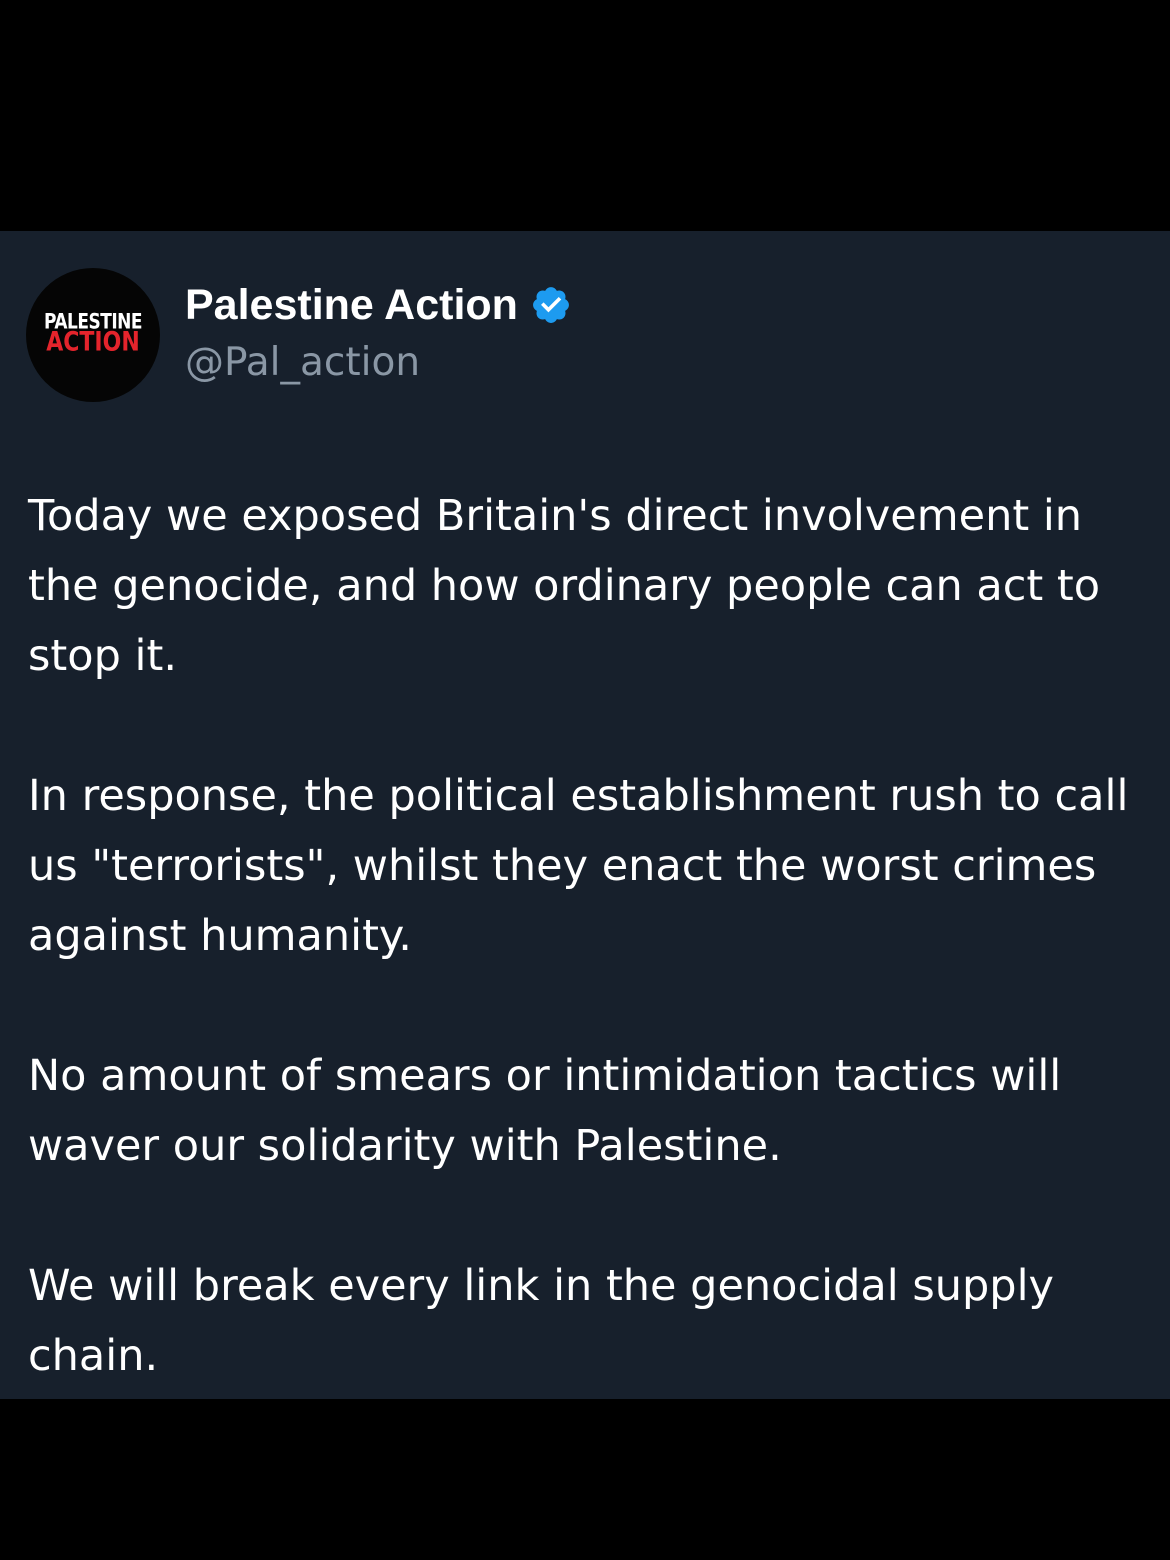 The height and width of the screenshot is (1560, 1170). What do you see at coordinates (551, 305) in the screenshot?
I see `verified-badge-icon` at bounding box center [551, 305].